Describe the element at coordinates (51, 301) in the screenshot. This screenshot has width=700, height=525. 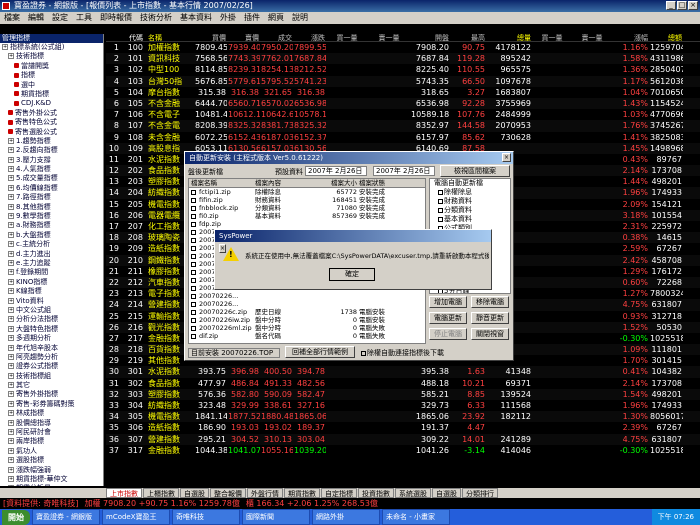
I see `sidebar-tree-item: + Vito資料` at that location.